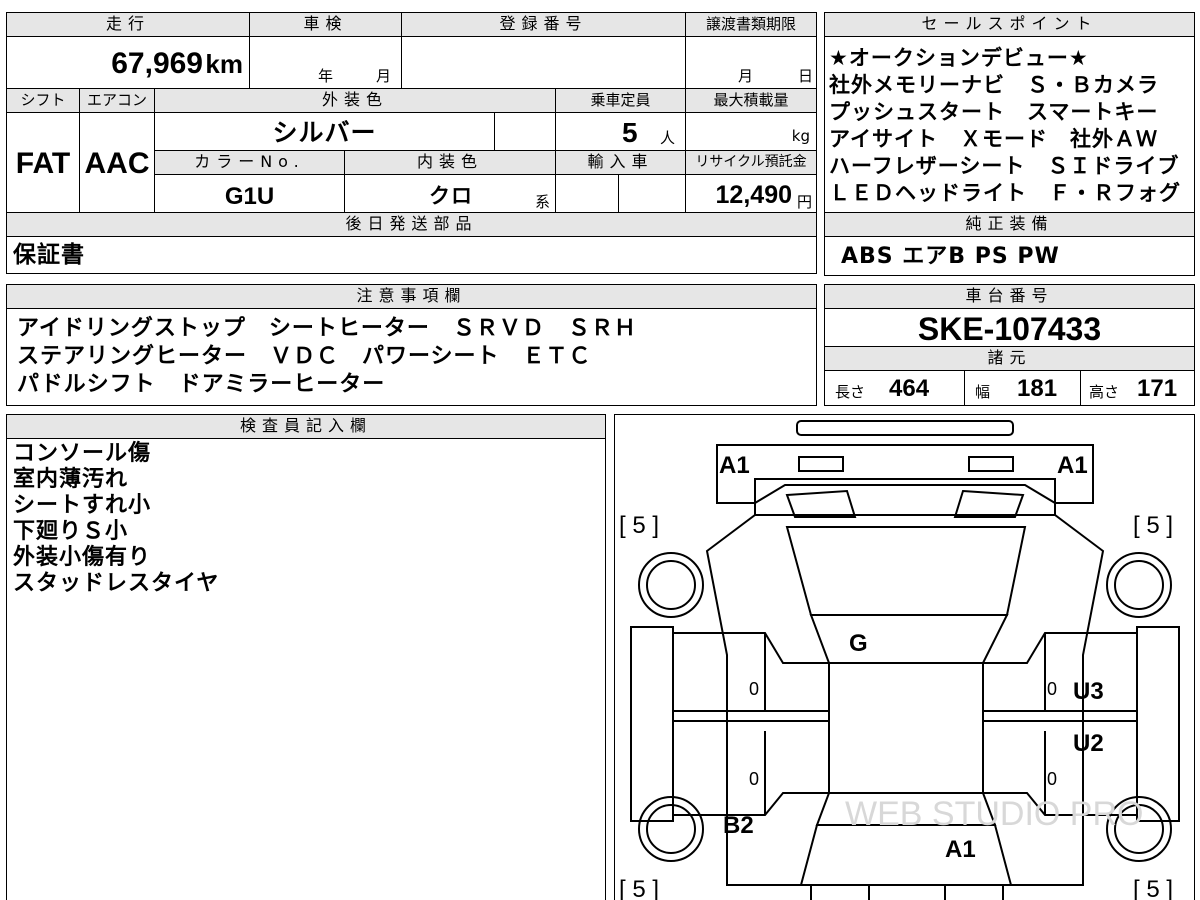  Describe the element at coordinates (905, 500) in the screenshot. I see `hood` at that location.